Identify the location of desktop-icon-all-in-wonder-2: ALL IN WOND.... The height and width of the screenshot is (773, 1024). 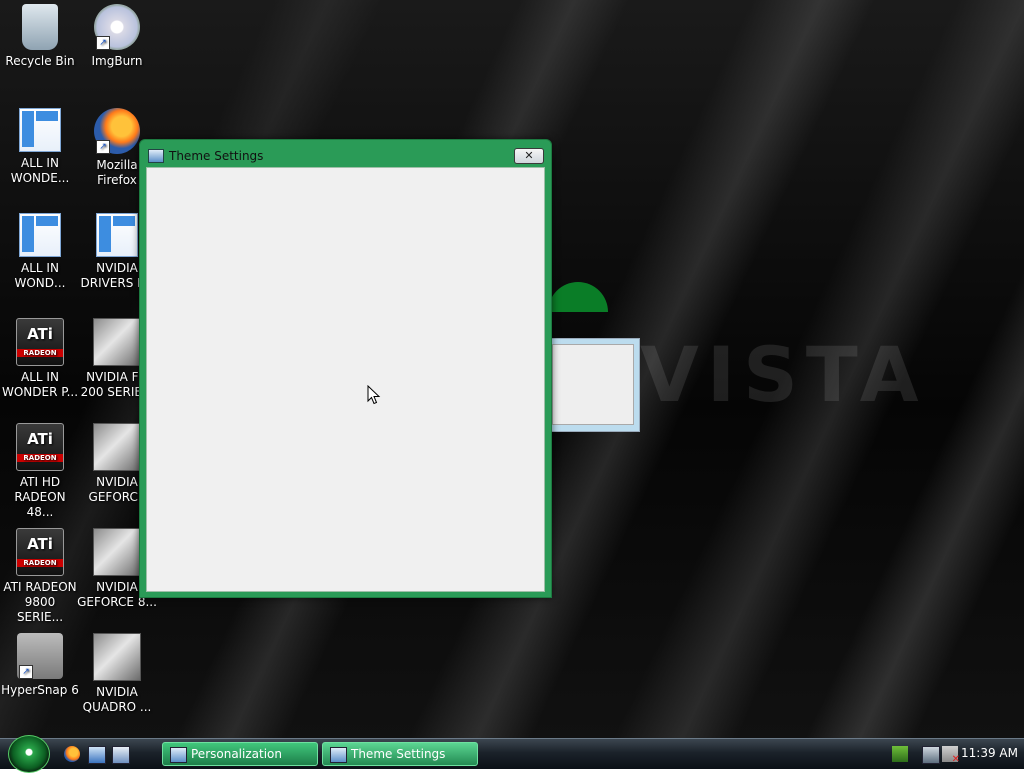
(40, 252).